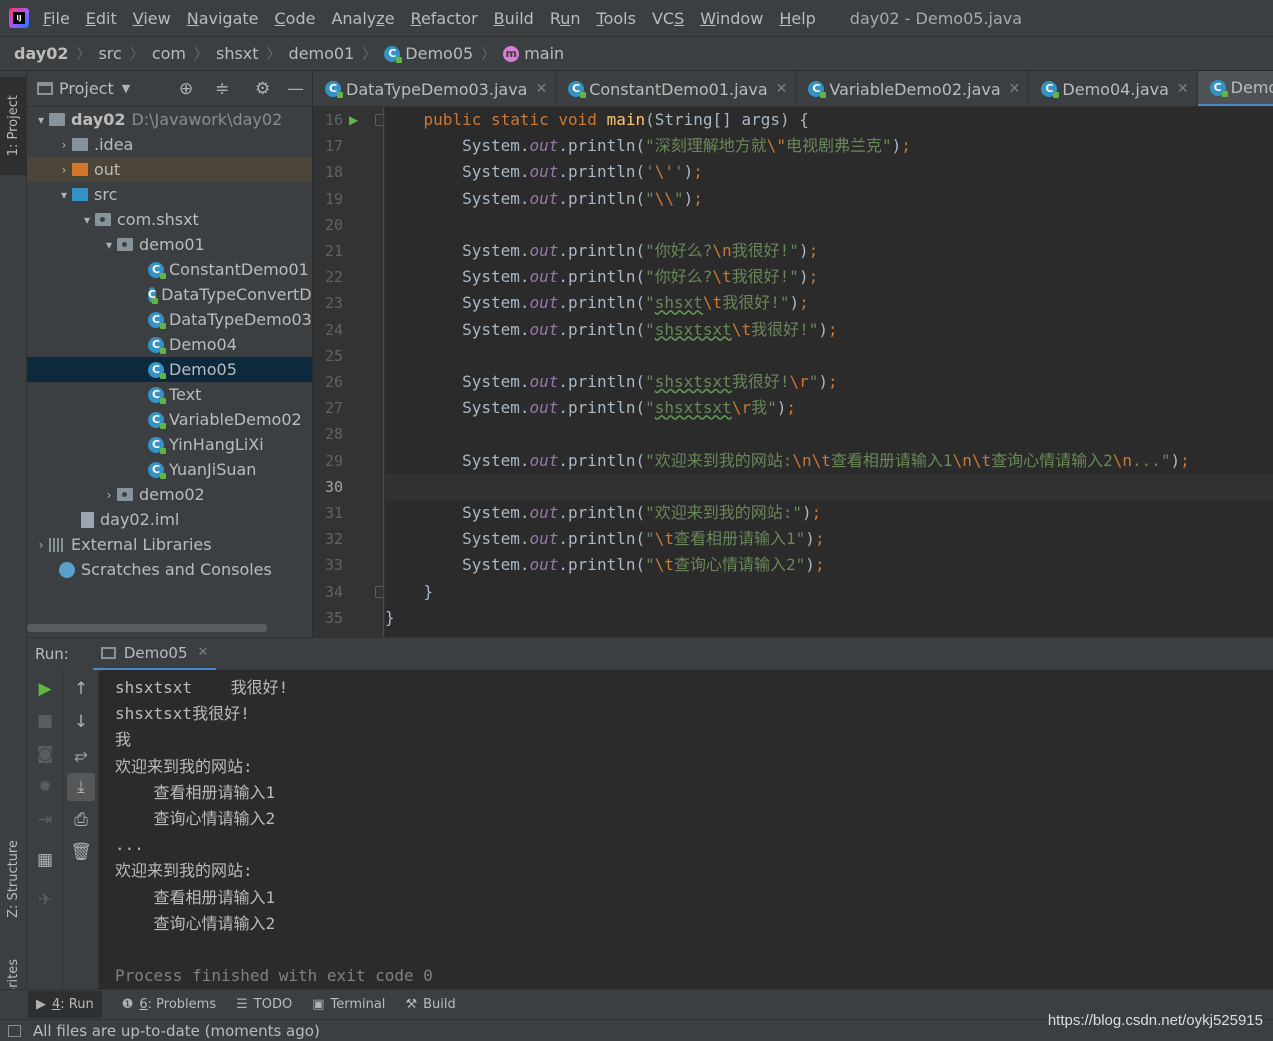  What do you see at coordinates (169, 469) in the screenshot?
I see `tree-item-class: C YuanJiSuan` at bounding box center [169, 469].